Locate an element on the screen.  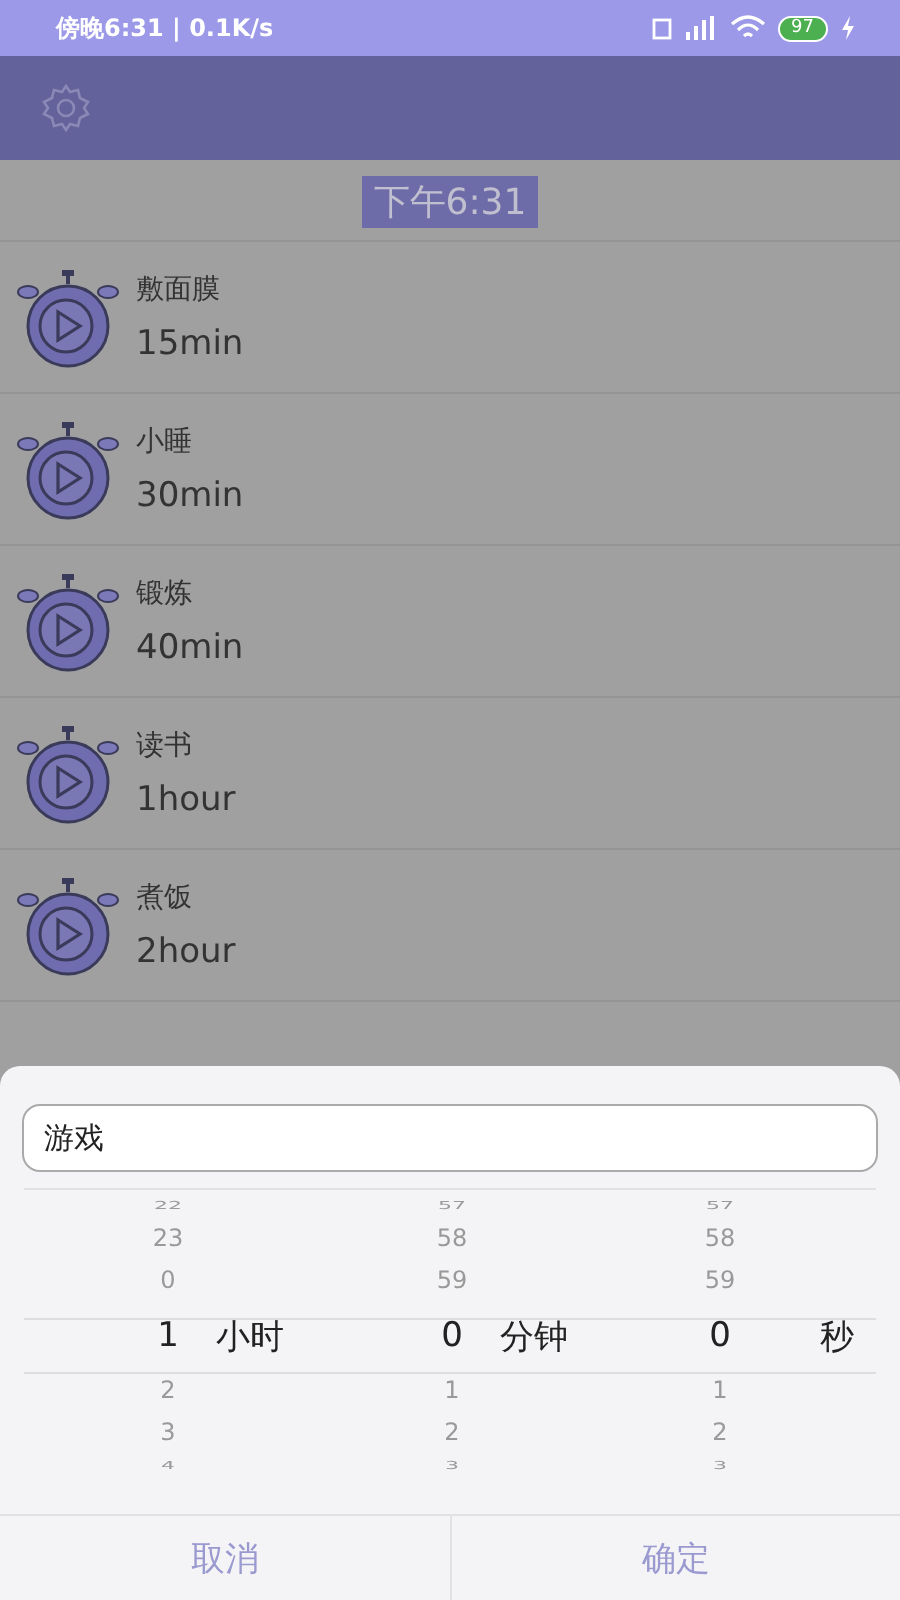
timer-row: 小睡 30min is located at coordinates (450, 470).